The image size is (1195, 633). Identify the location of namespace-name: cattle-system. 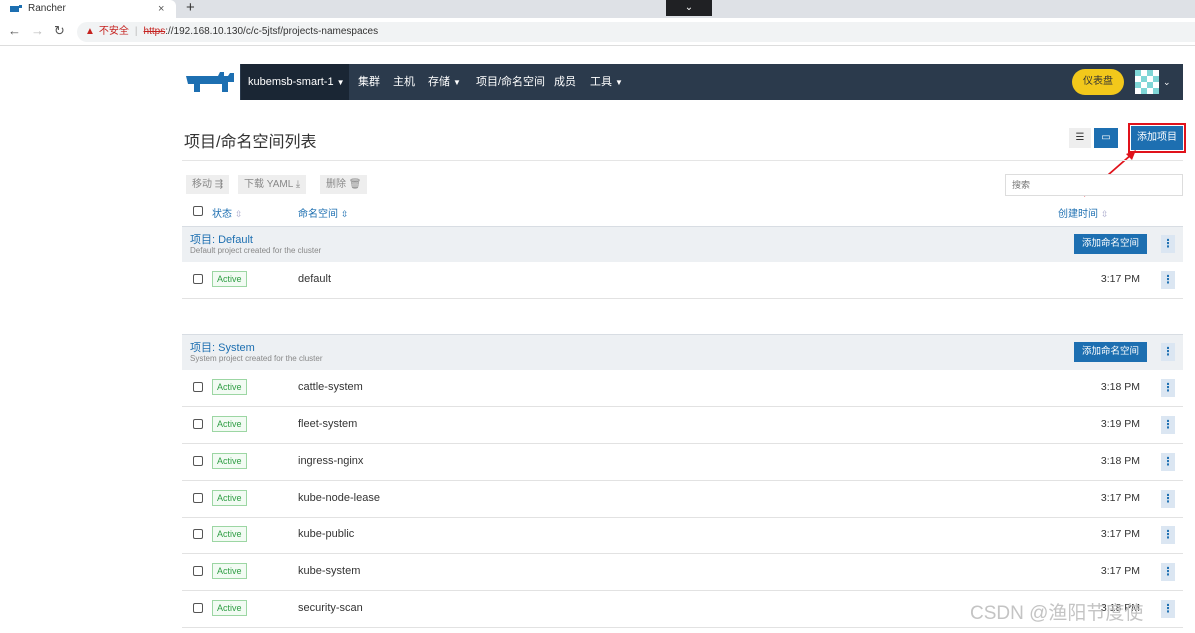
(330, 387).